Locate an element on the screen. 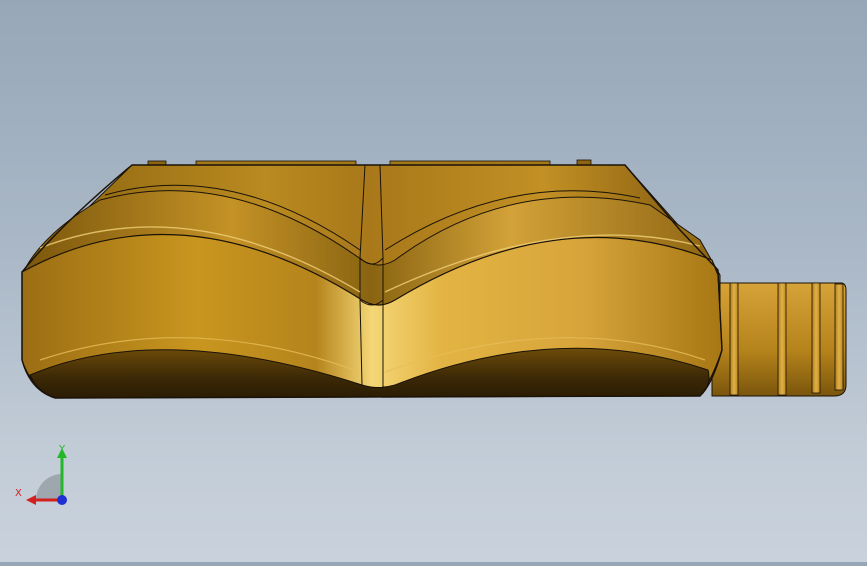  x-axis-label: X is located at coordinates (18, 493).